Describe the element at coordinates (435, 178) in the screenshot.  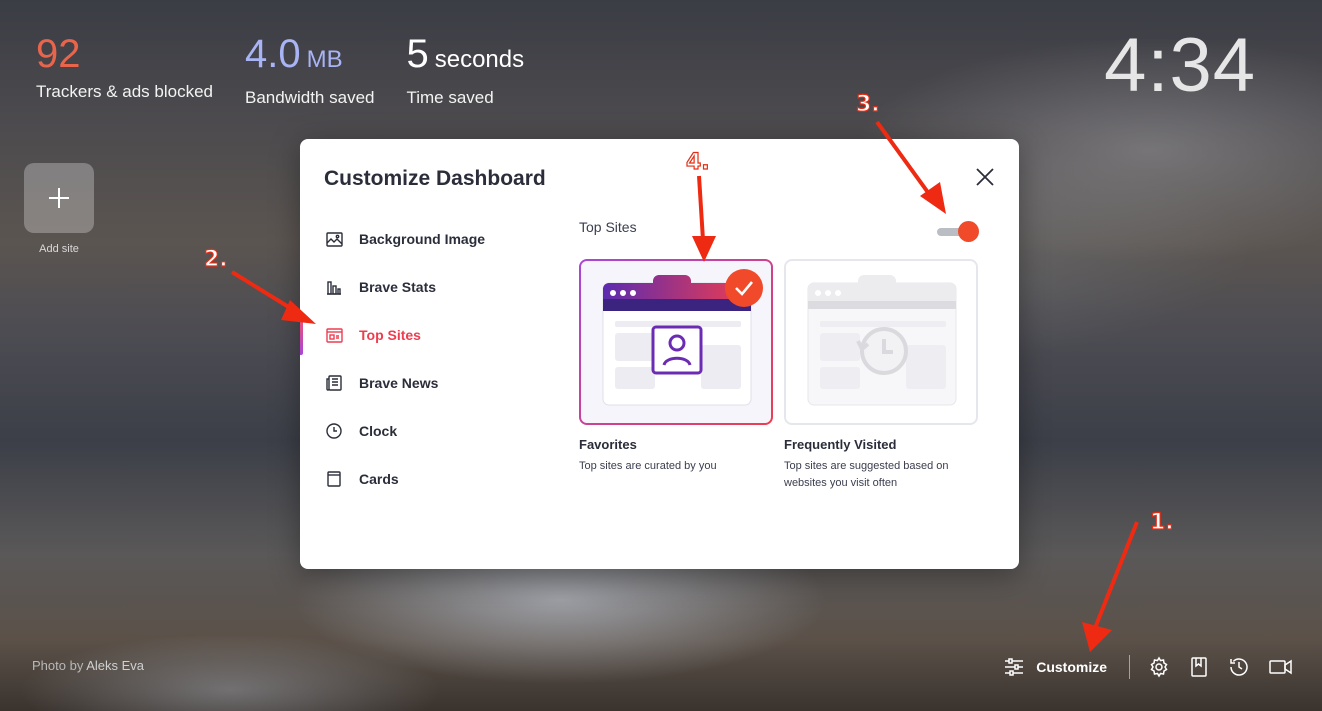
I see `modal-title: Customize Dashboard` at that location.